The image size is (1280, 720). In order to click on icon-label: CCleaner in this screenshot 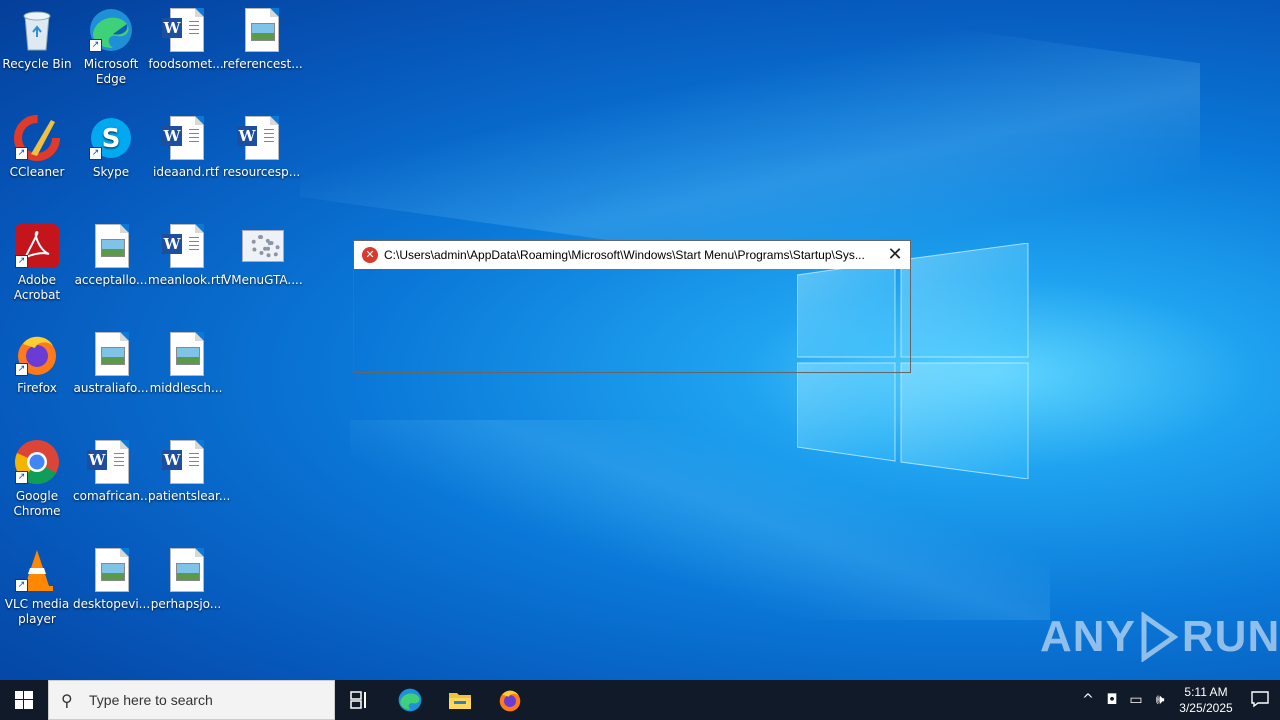, I will do `click(37, 172)`.